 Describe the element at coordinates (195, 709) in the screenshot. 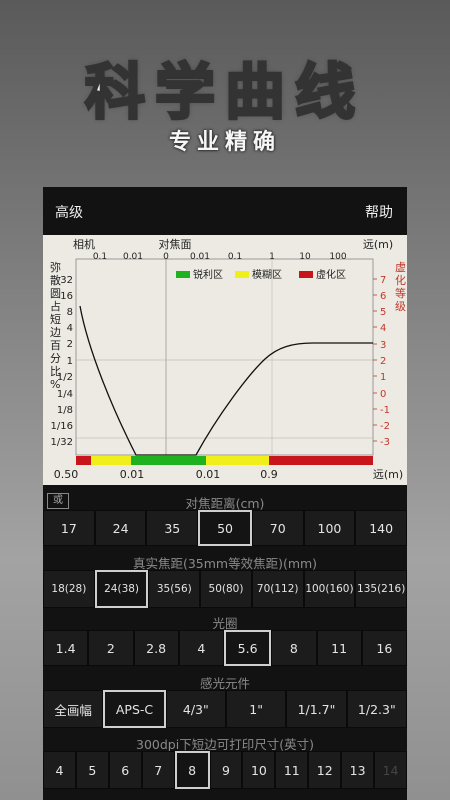

I see `sensor-option: 4/3"` at that location.